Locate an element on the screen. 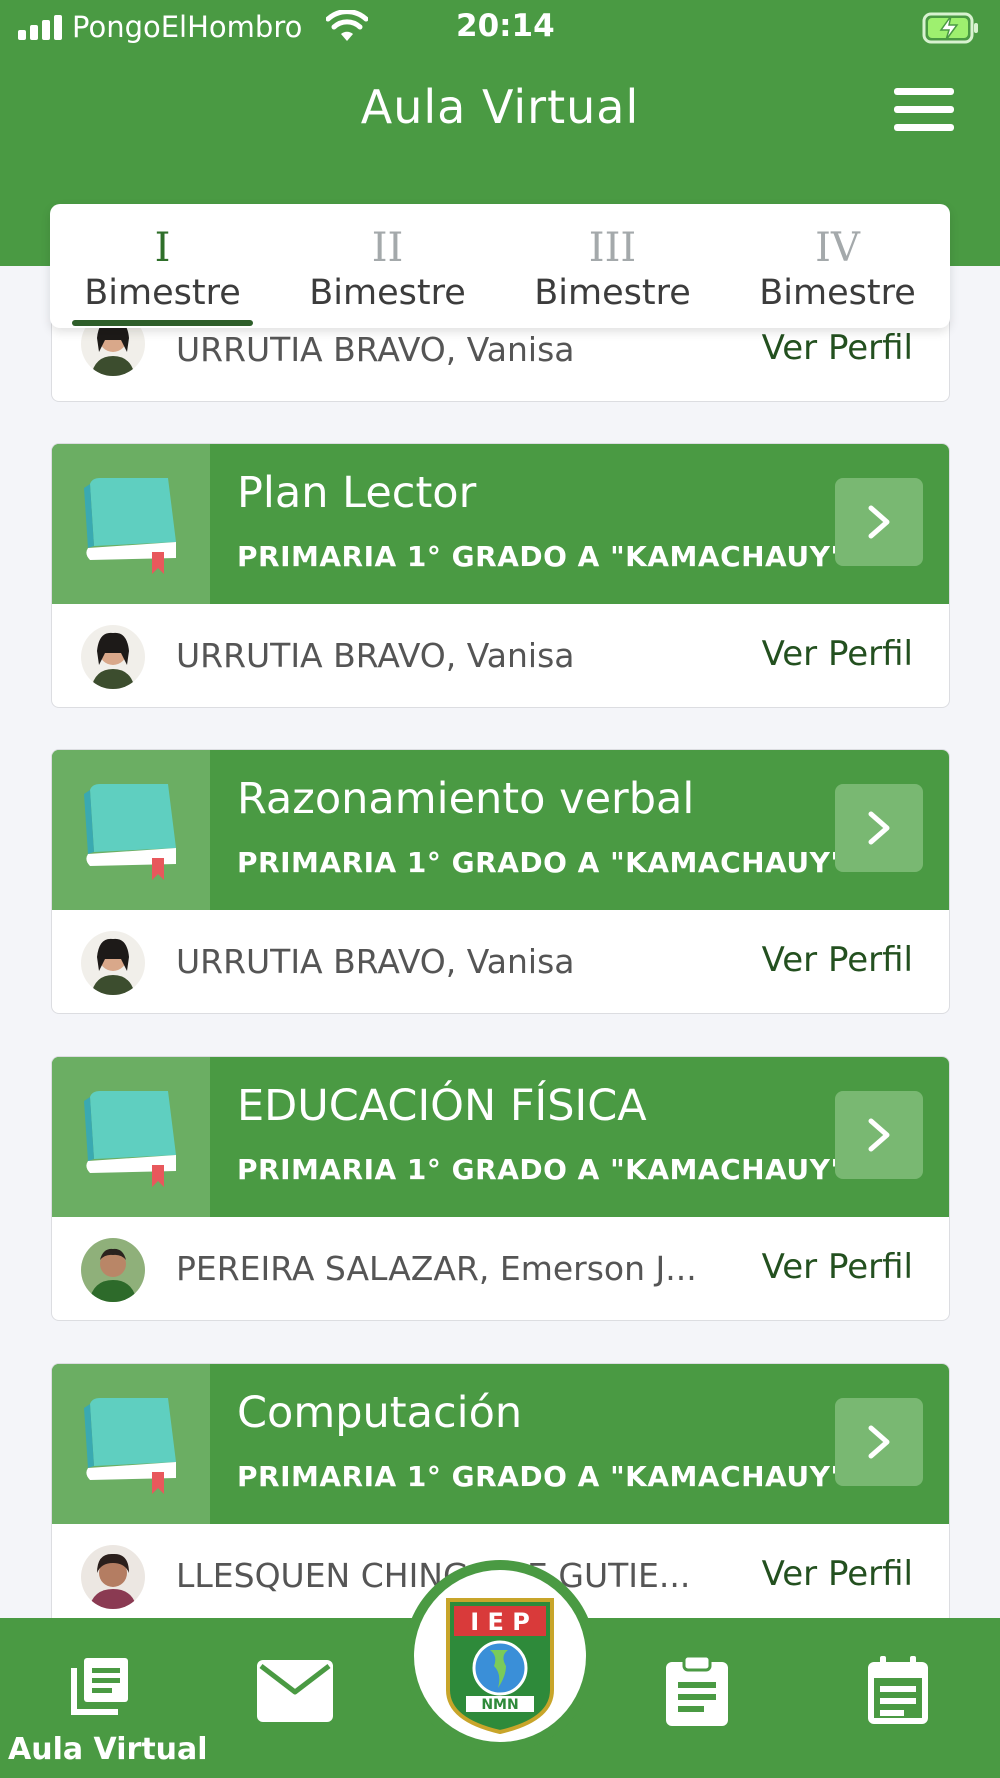 Image resolution: width=1000 pixels, height=1778 pixels. course-name: Computación is located at coordinates (380, 1413).